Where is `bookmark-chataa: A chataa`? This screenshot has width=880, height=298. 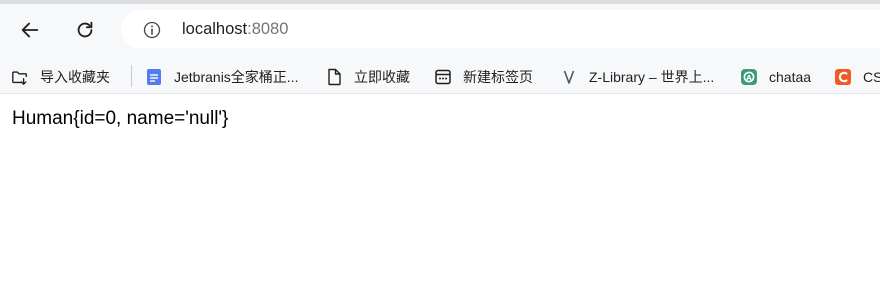
bookmark-chataa: A chataa is located at coordinates (775, 77).